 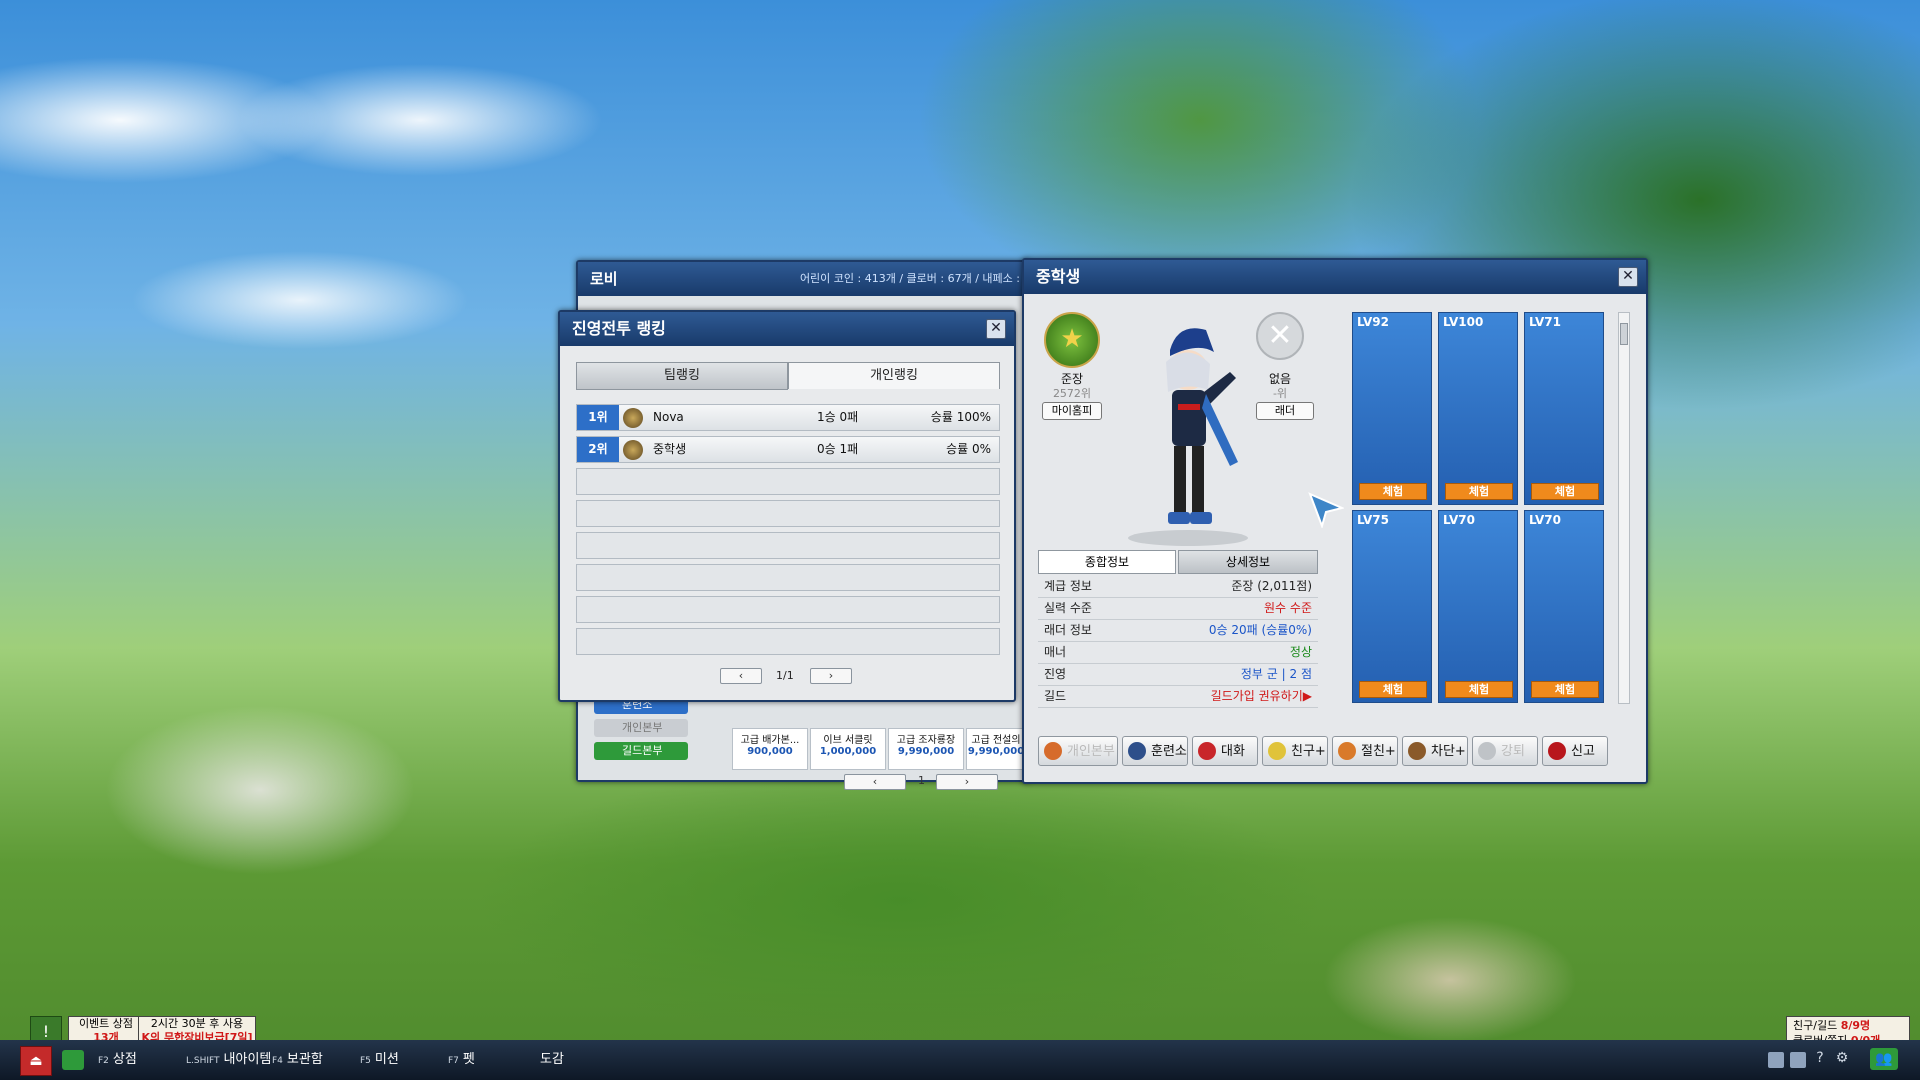 What do you see at coordinates (1055, 652) in the screenshot?
I see `info-key: 매너` at bounding box center [1055, 652].